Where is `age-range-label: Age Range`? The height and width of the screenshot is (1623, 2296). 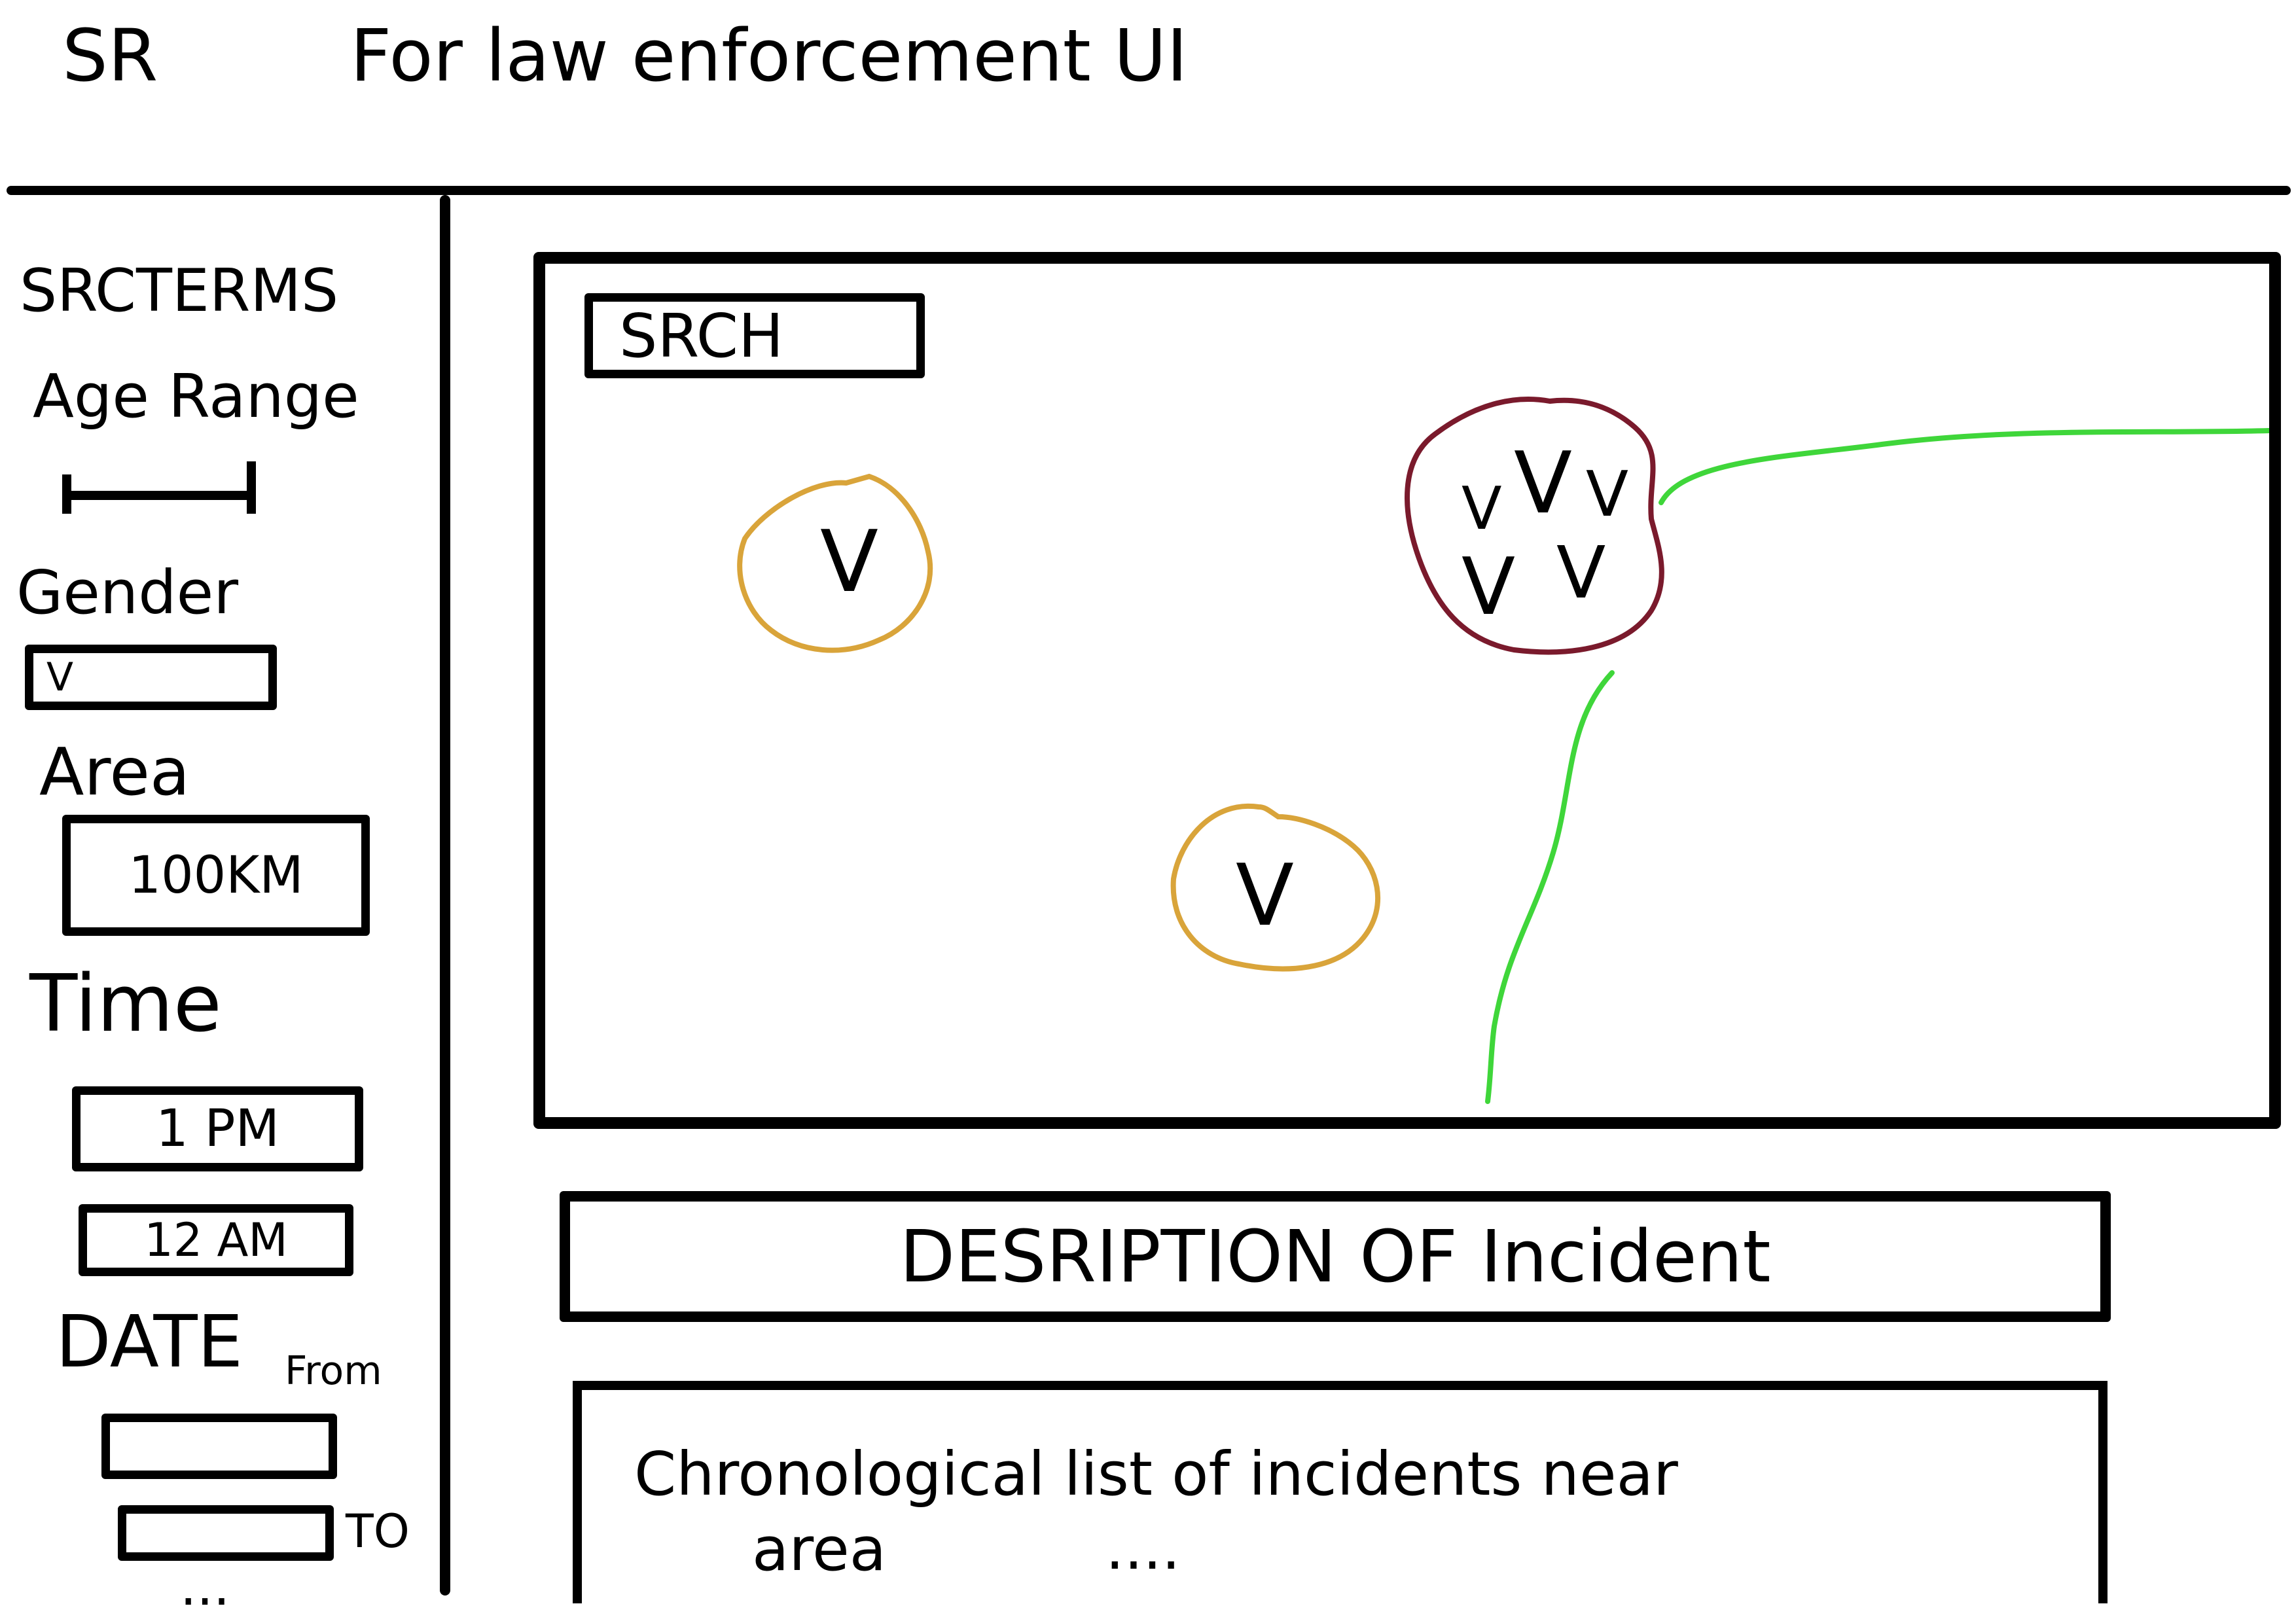
age-range-label: Age Range is located at coordinates (196, 396).